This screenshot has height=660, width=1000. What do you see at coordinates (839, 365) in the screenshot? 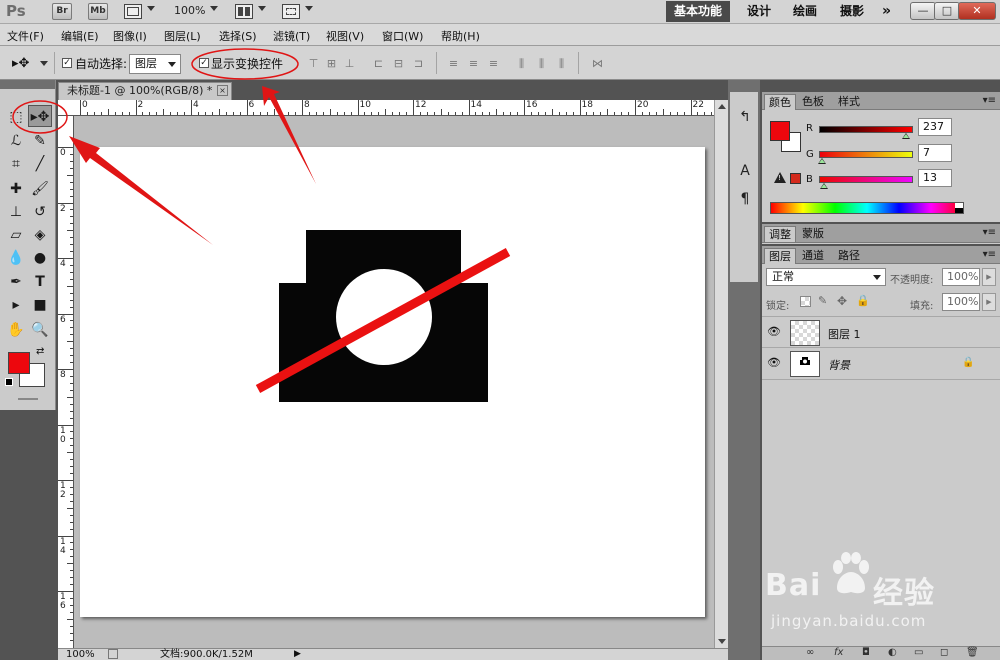
I see `layer-name: 背景` at bounding box center [839, 365].